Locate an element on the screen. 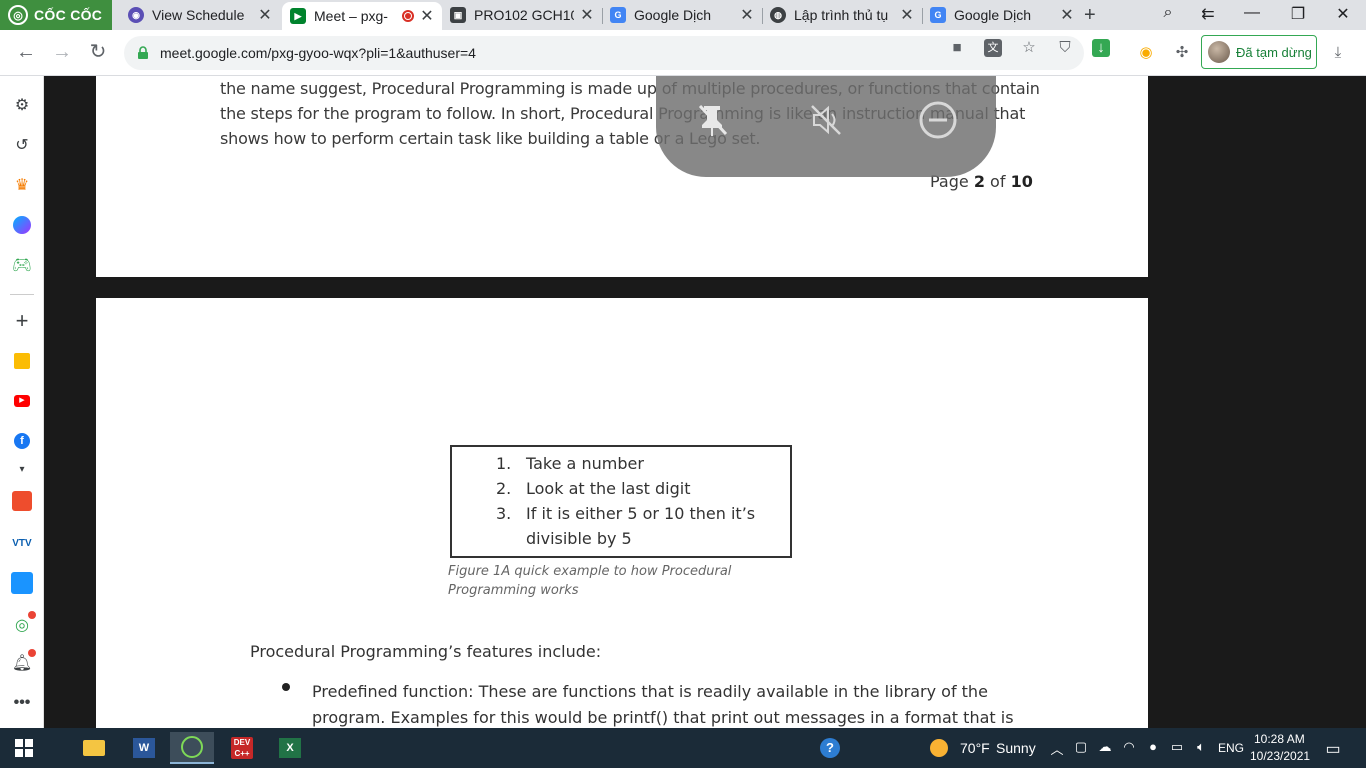  coccoc-rewards-icon: ◎ is located at coordinates (23, 623).